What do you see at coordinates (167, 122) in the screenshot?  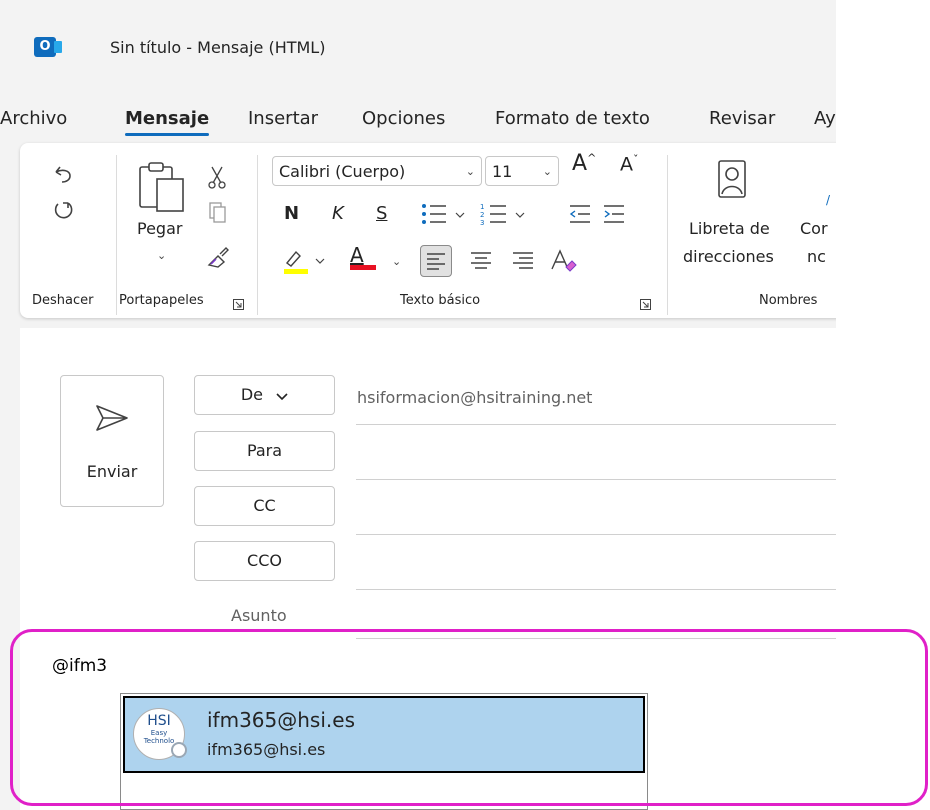 I see `tab-mensaje: Mensaje` at bounding box center [167, 122].